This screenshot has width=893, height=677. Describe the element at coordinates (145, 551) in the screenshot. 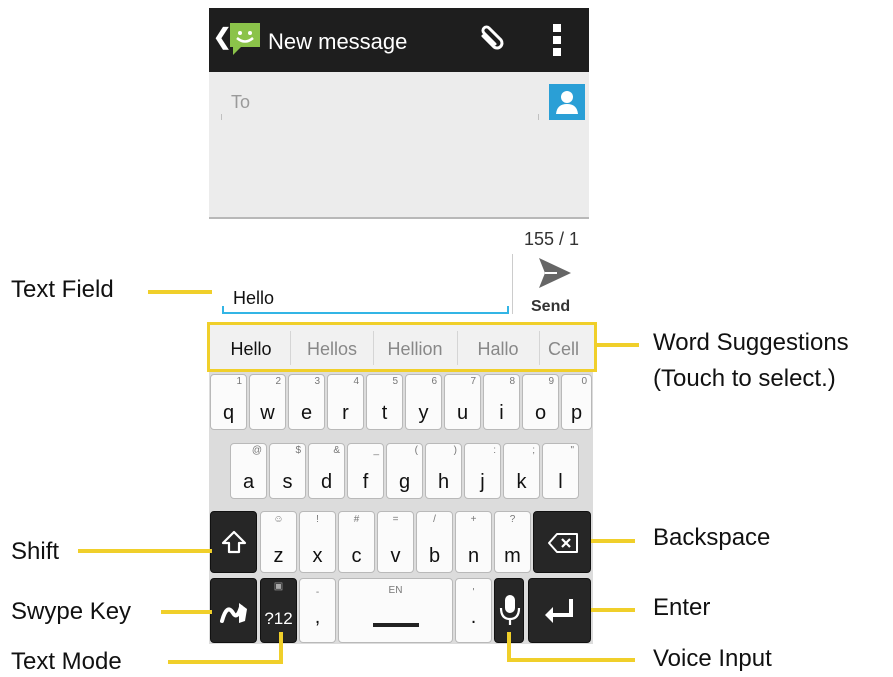

I see `callout-line-shift` at that location.